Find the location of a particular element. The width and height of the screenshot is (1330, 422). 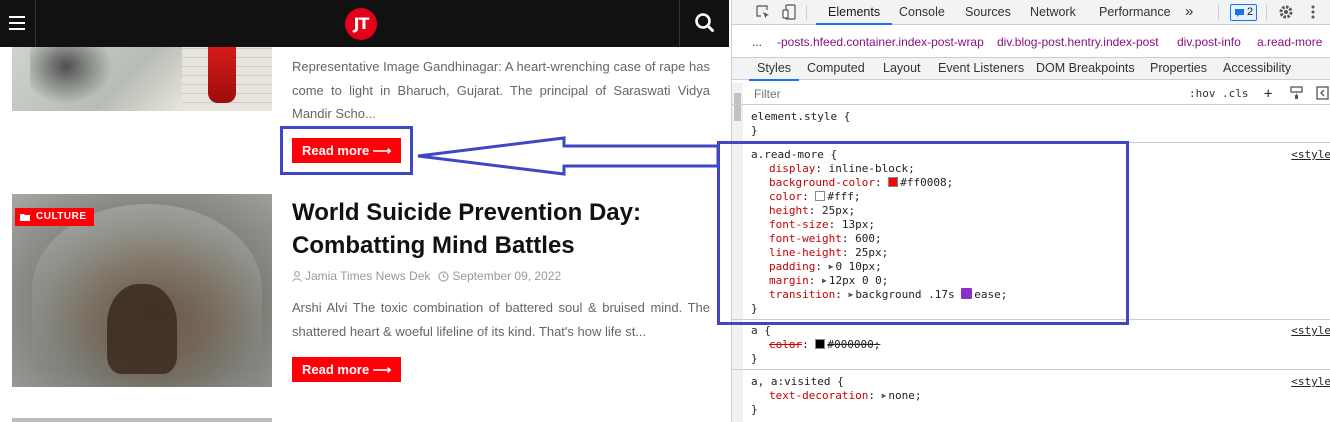

inspect-icon is located at coordinates (763, 14).